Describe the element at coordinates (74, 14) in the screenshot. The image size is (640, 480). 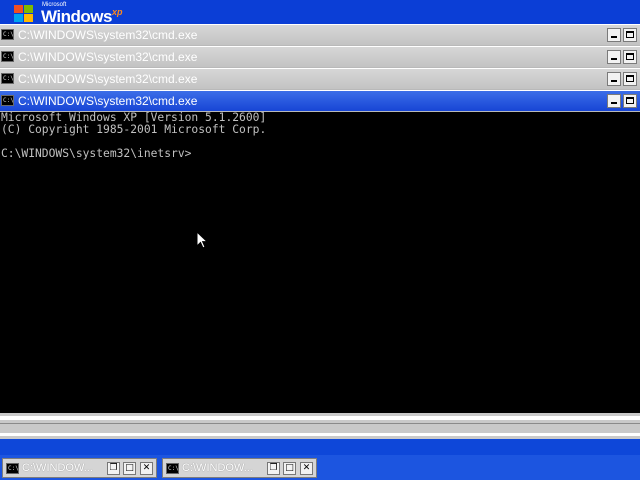
I see `windows-xp-logo: Microsoft Windows xp` at that location.